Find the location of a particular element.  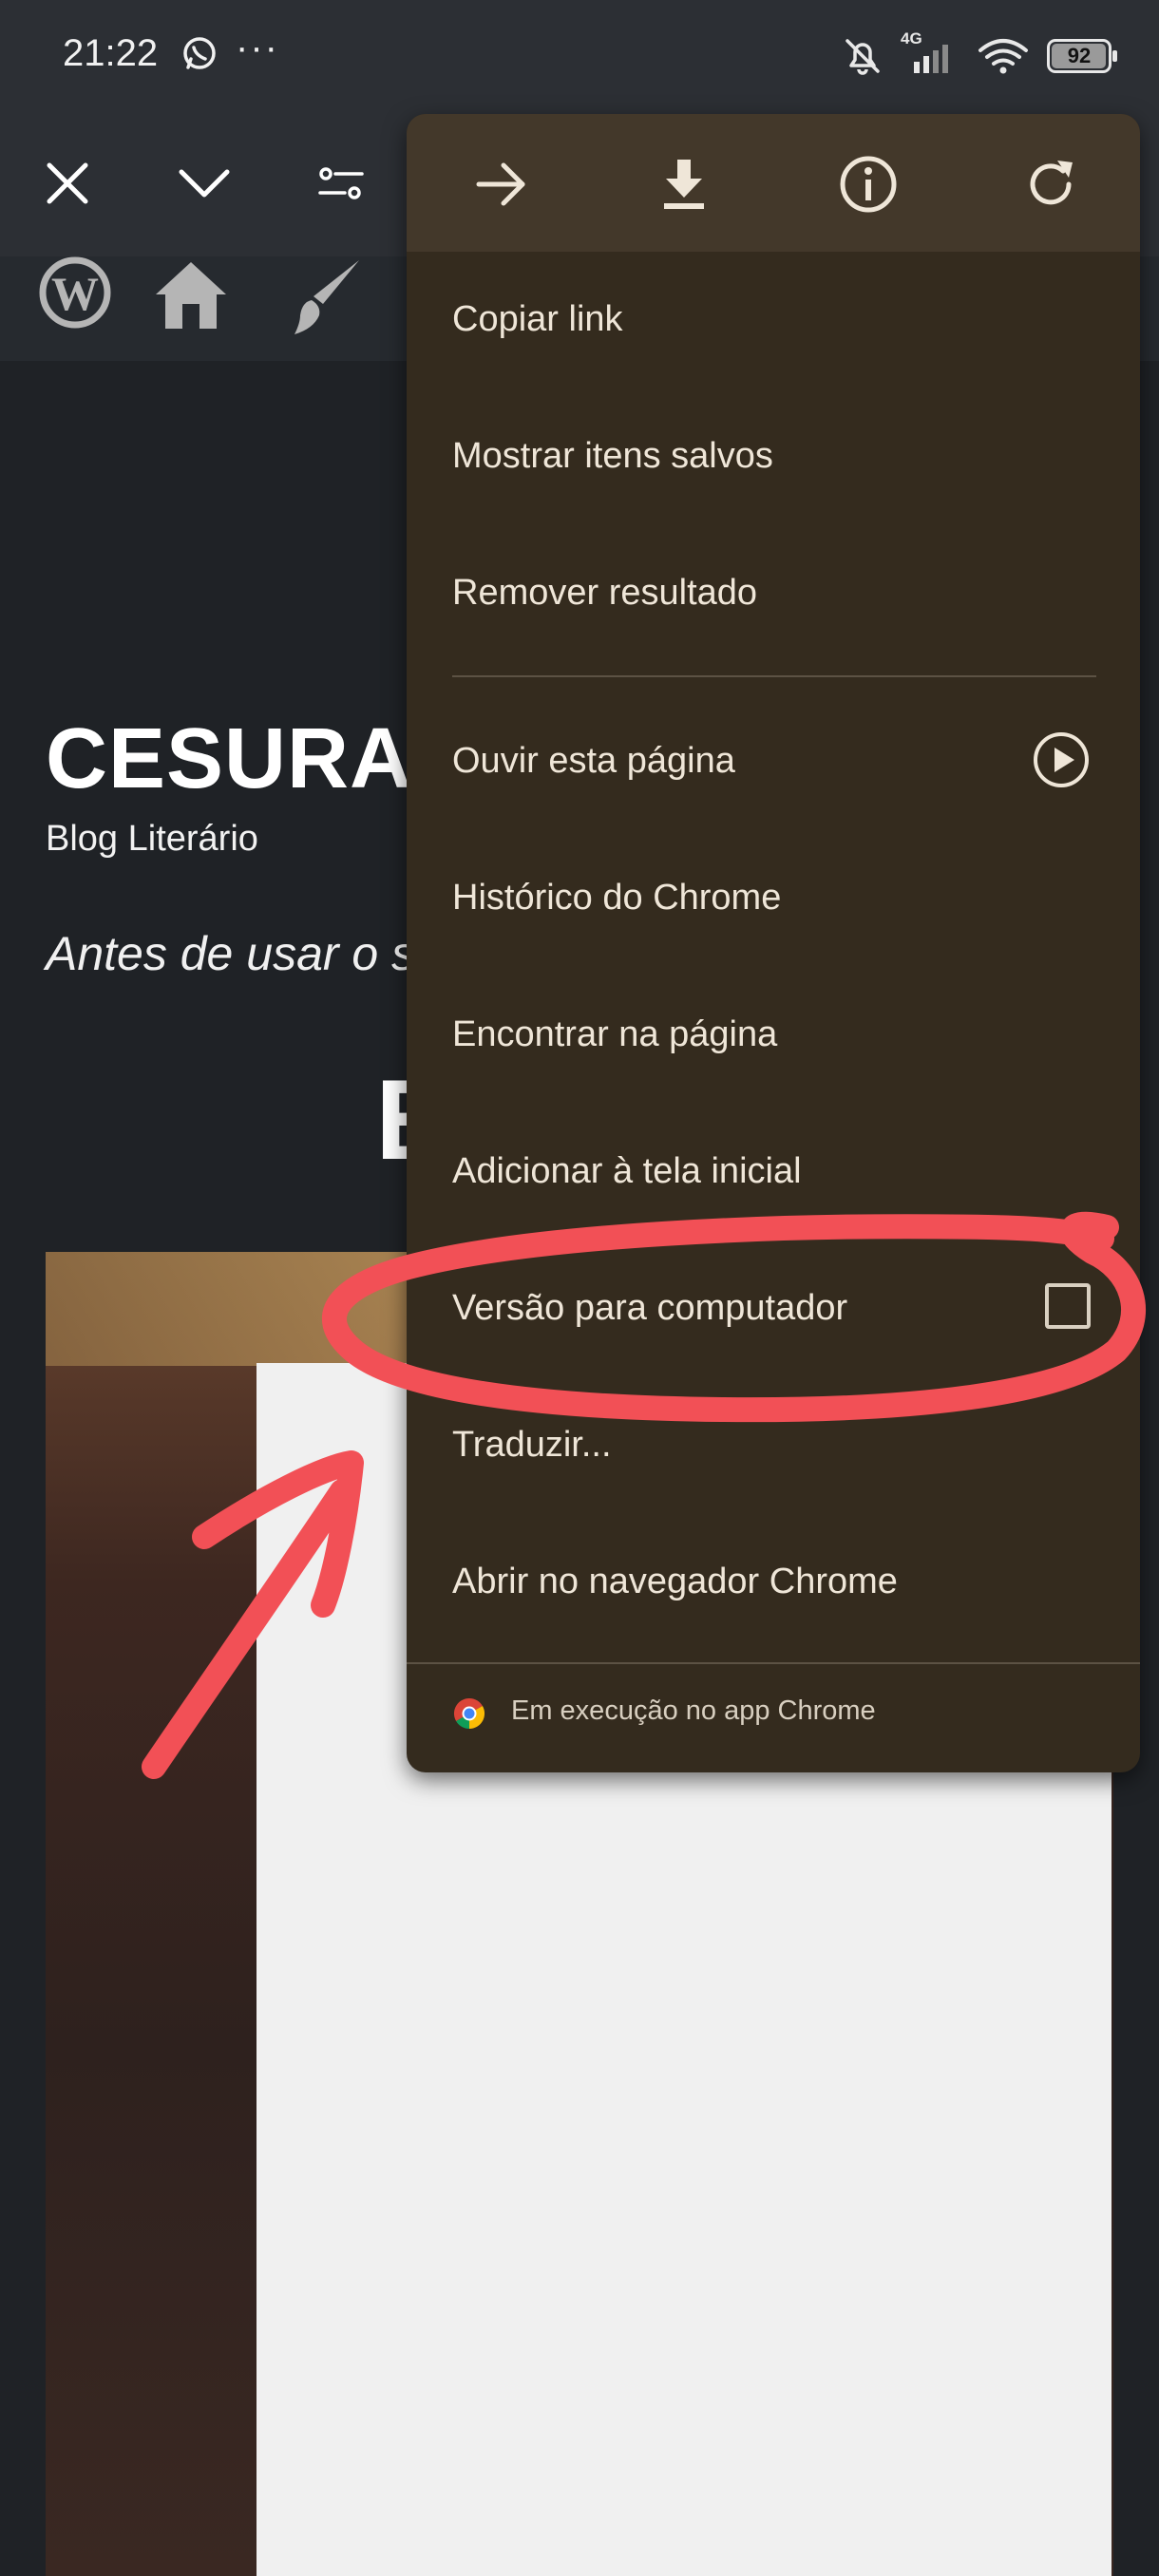

site-settings-button is located at coordinates (341, 183).